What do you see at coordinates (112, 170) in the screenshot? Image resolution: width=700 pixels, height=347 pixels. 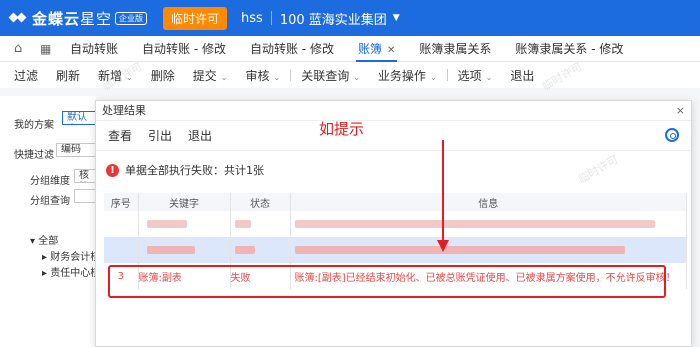 I see `error-icon: !` at bounding box center [112, 170].